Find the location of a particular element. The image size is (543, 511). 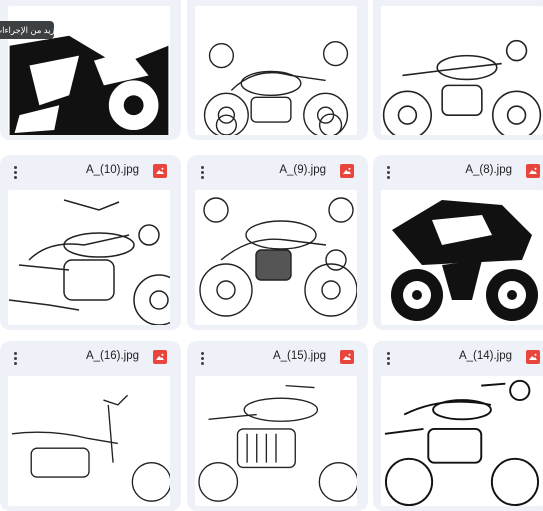

file-card-header: A_(10).jpg is located at coordinates (90, 172).